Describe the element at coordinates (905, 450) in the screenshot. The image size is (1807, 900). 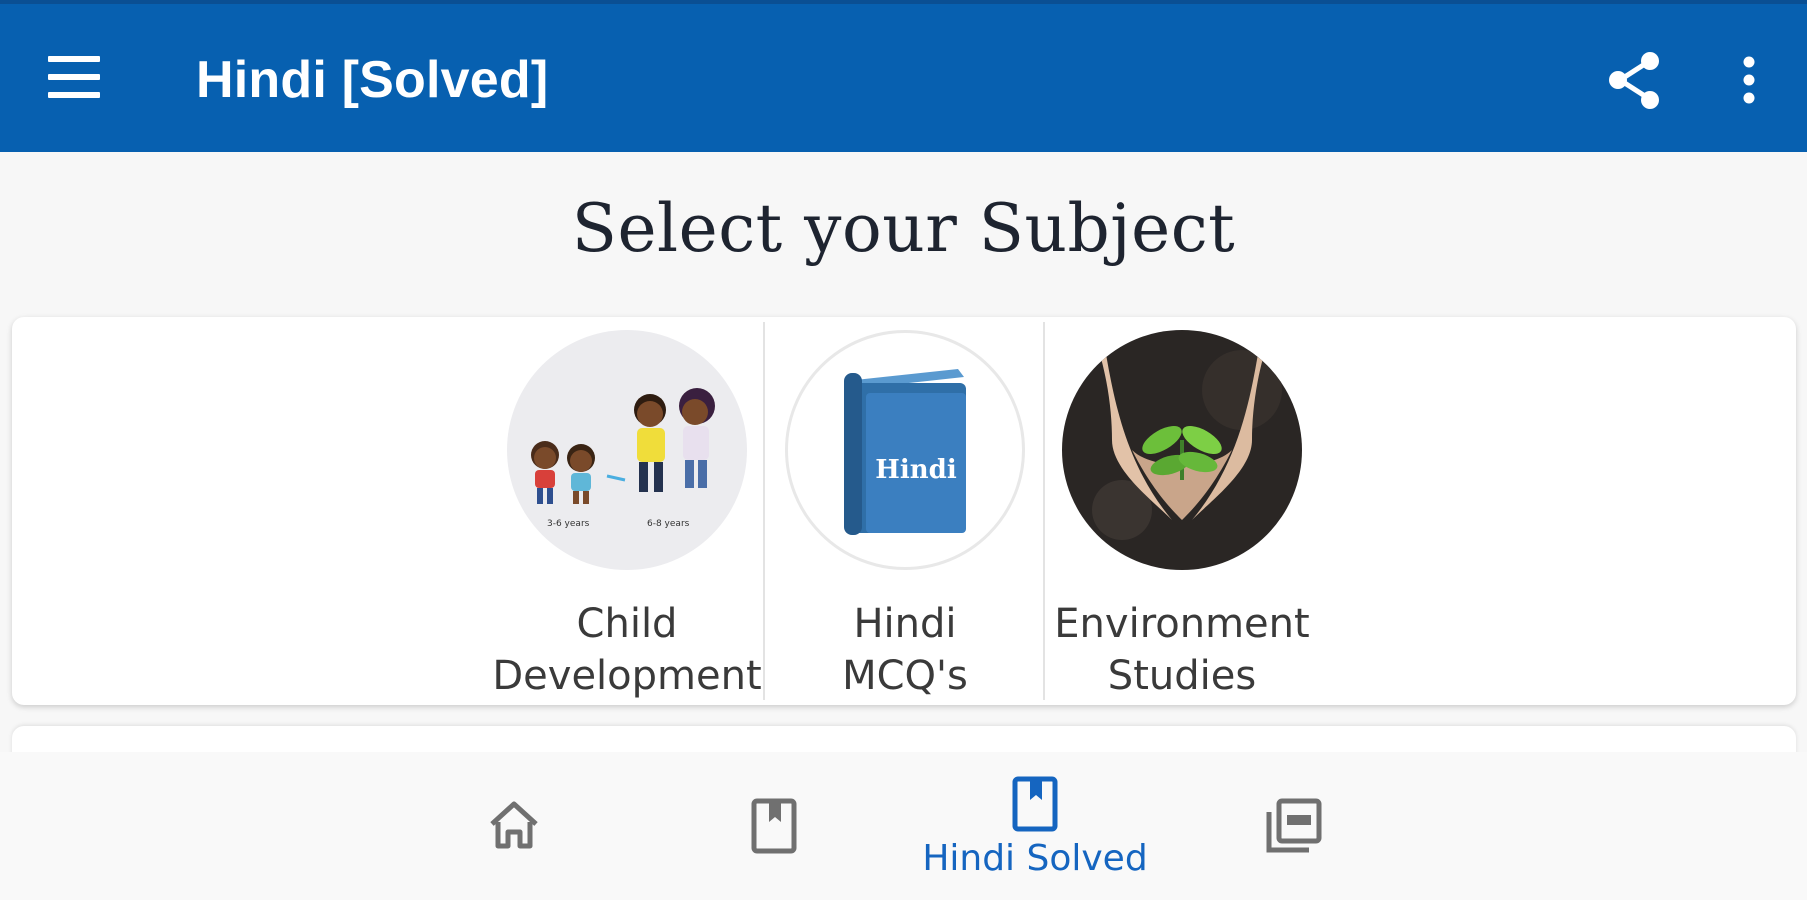
I see `book-icon: Hindi` at that location.